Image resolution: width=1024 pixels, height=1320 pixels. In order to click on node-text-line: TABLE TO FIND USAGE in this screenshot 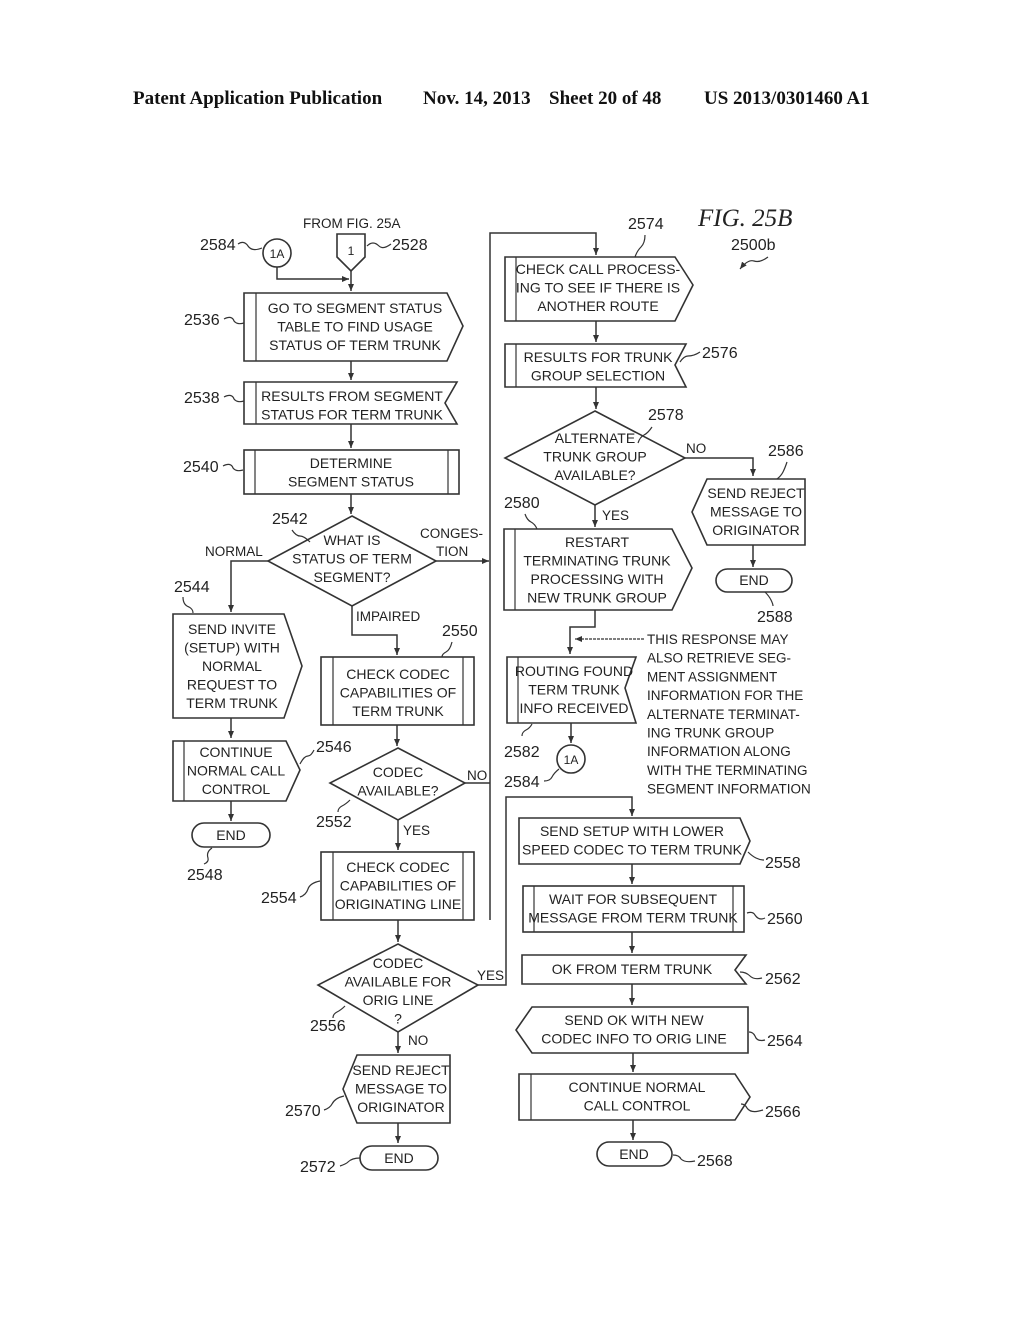, I will do `click(355, 327)`.